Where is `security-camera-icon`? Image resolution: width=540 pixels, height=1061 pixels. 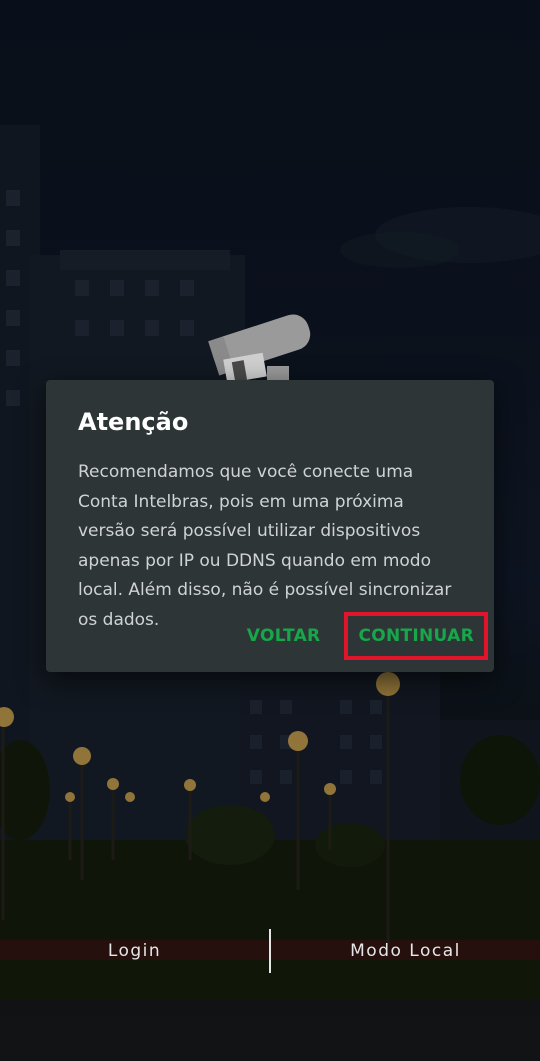
security-camera-icon is located at coordinates (259, 349).